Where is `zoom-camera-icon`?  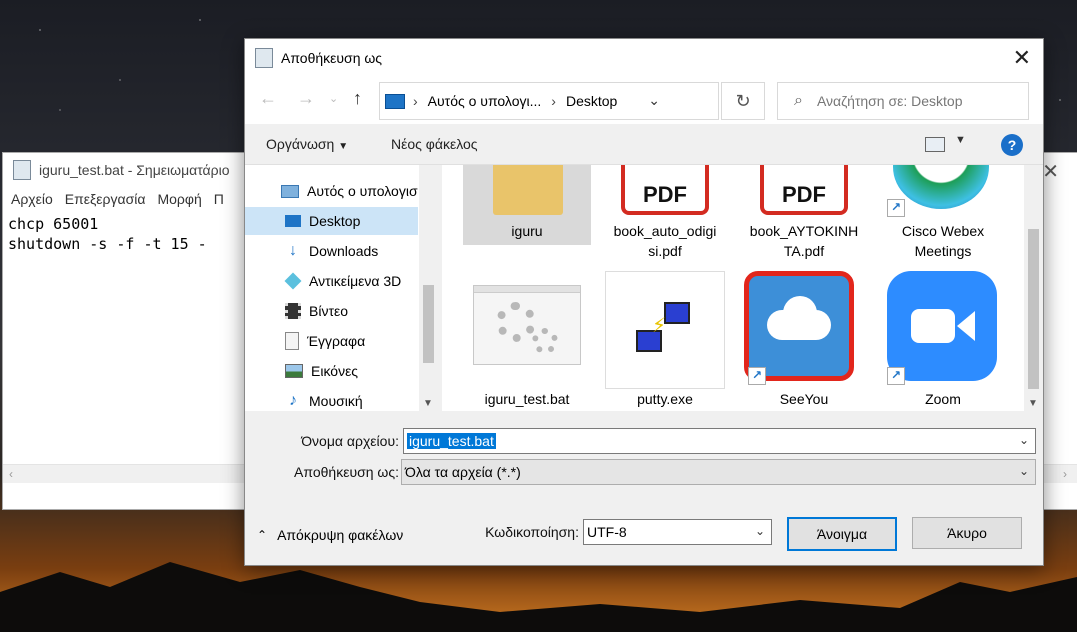
zoom-camera-icon is located at coordinates (942, 326).